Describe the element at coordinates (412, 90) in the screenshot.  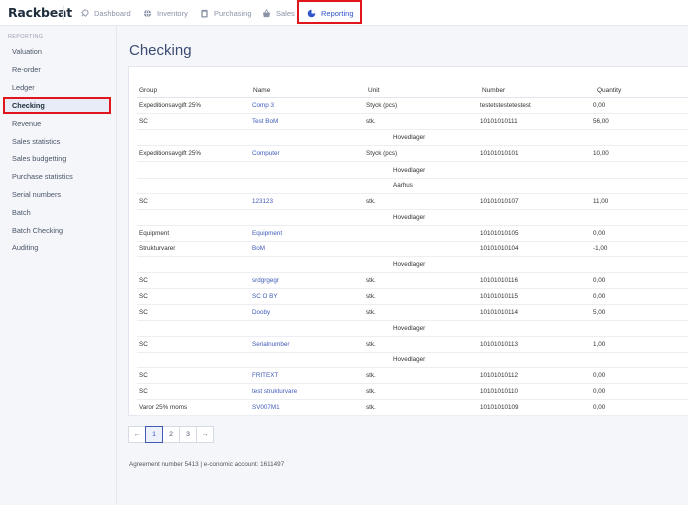
I see `table-header-row` at that location.